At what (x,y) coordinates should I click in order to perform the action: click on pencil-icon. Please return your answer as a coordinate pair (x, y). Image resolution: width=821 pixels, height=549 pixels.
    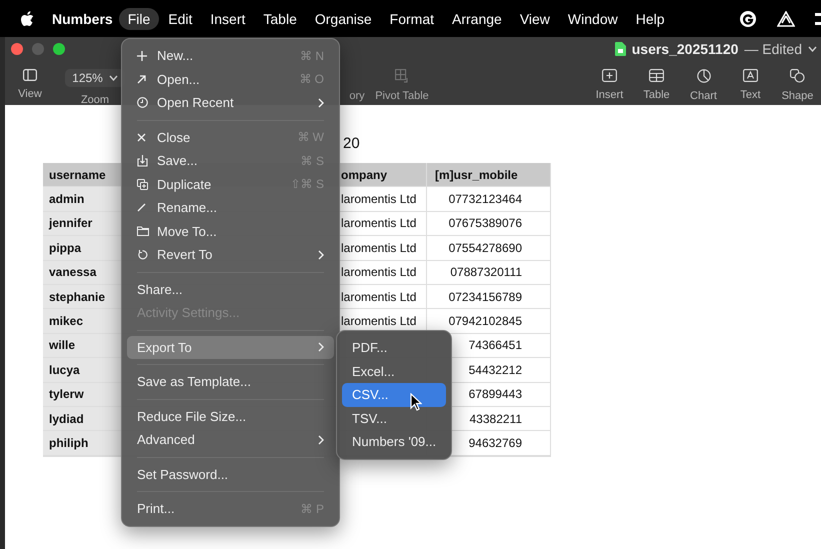
    Looking at the image, I should click on (141, 207).